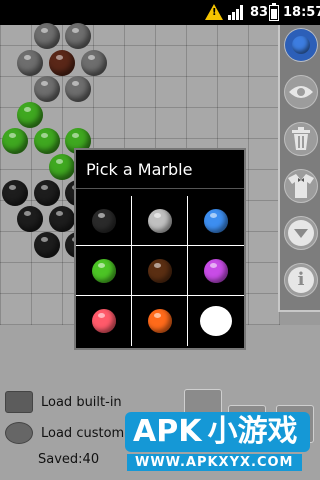  I want to click on marble-option-purple, so click(216, 271).